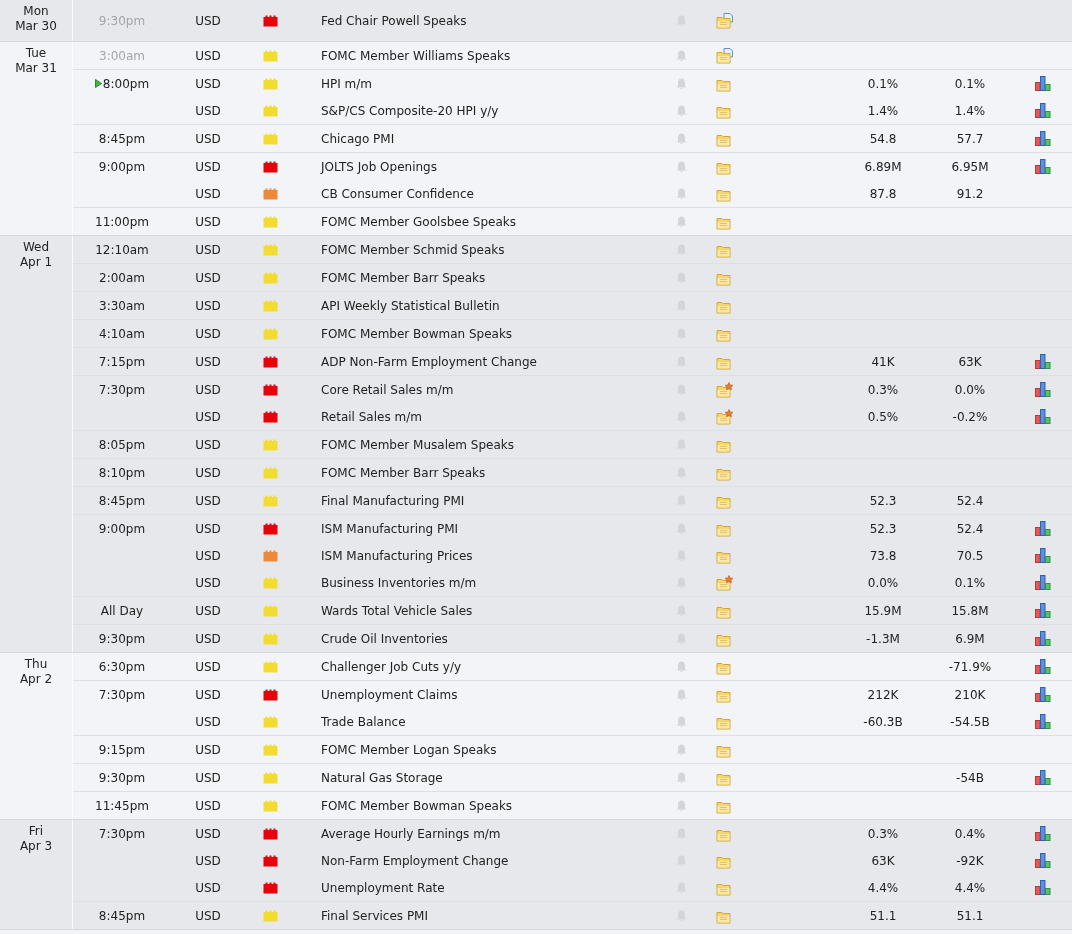  I want to click on previous-value: 70.5, so click(970, 556).